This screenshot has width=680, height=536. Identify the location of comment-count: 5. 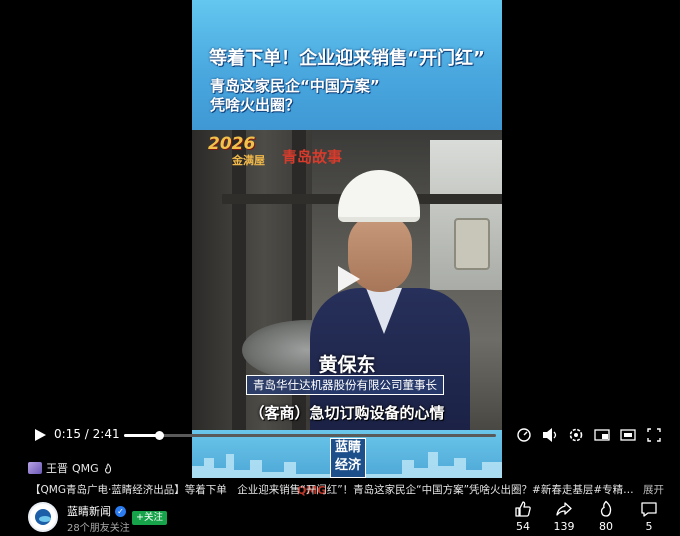
(649, 526).